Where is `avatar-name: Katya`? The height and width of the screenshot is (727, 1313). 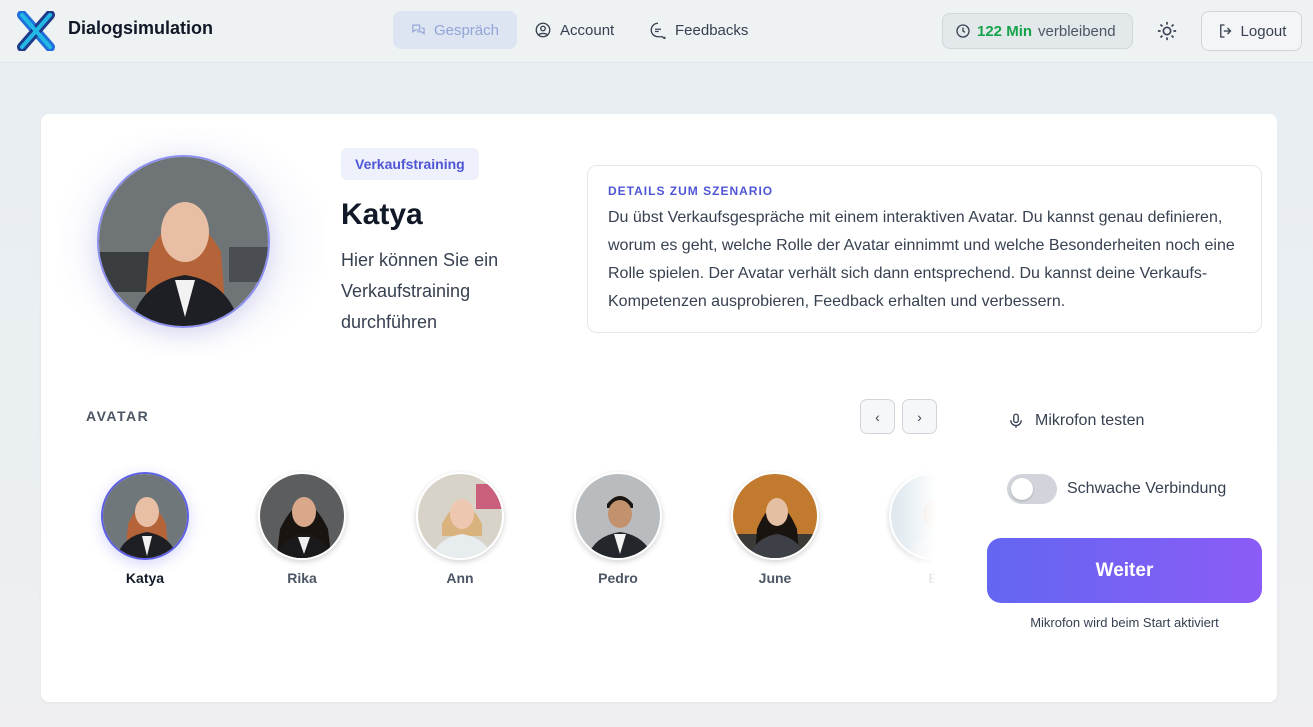
avatar-name: Katya is located at coordinates (145, 578).